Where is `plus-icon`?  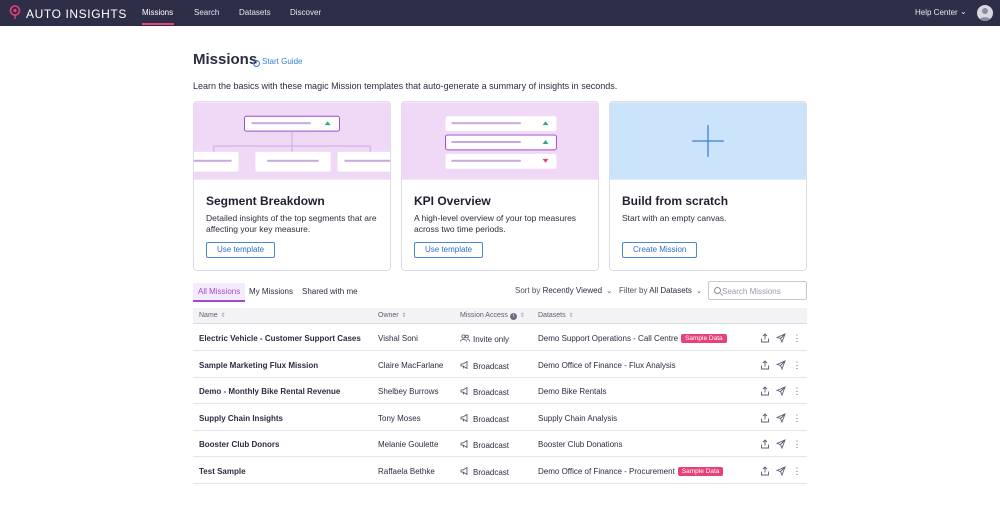 plus-icon is located at coordinates (708, 141).